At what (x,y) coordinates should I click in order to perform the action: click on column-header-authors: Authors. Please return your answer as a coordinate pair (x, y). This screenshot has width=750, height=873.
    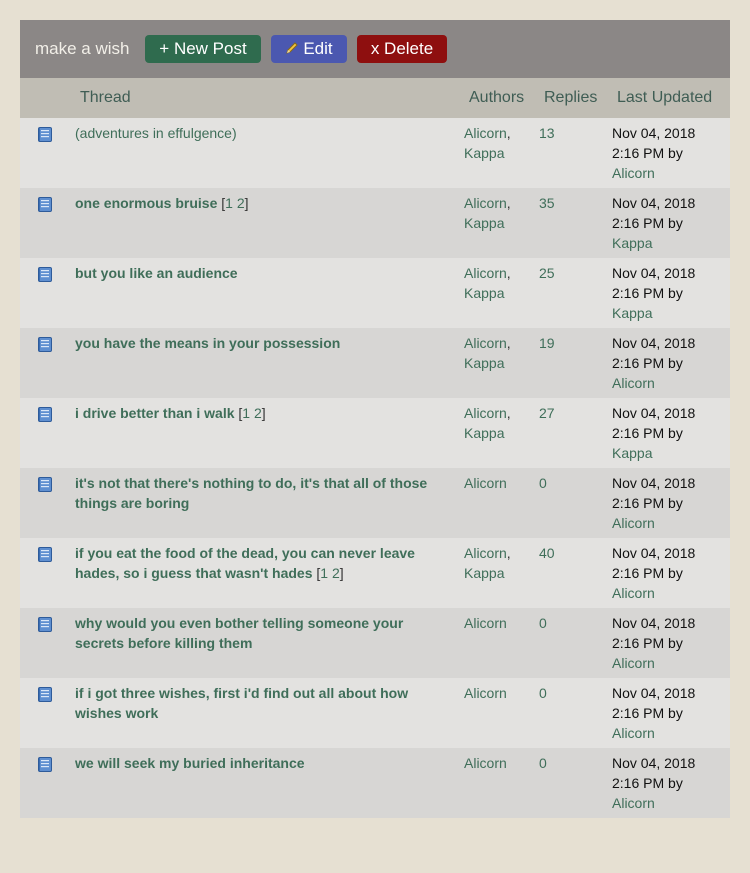
    Looking at the image, I should click on (496, 98).